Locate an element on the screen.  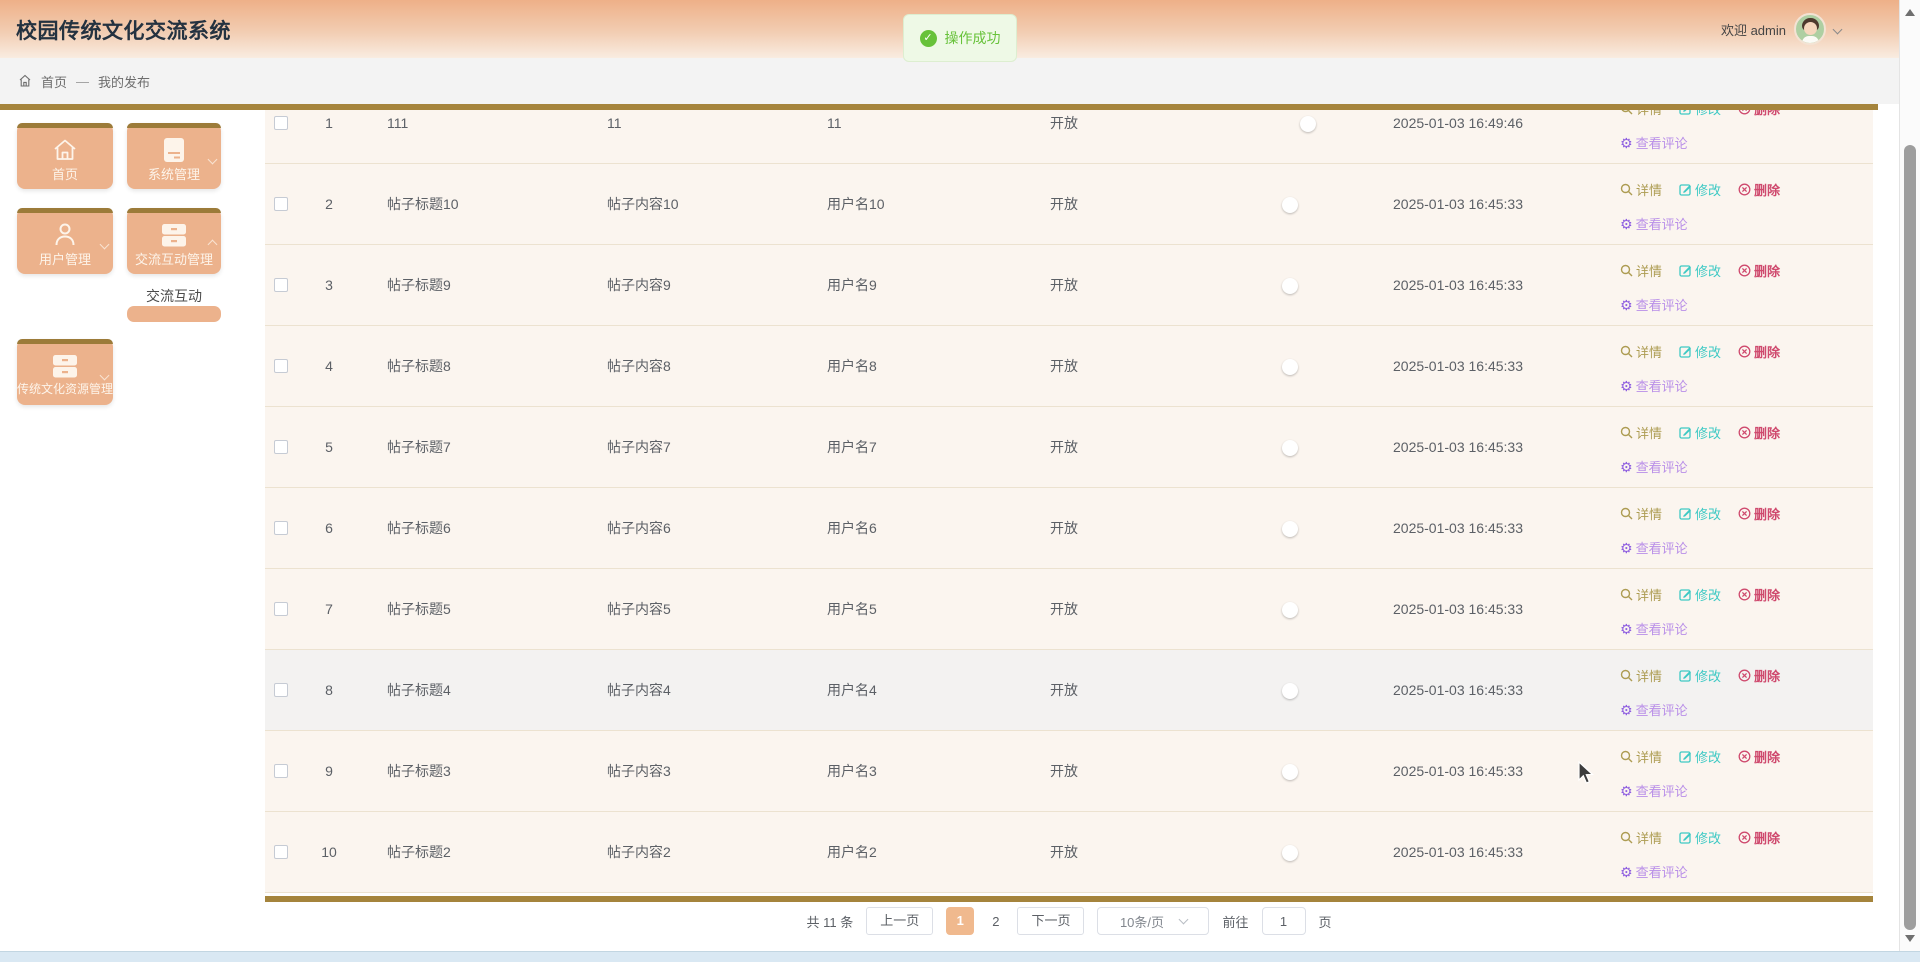
sidebar-item-system-management: 系统管理 is located at coordinates (174, 156).